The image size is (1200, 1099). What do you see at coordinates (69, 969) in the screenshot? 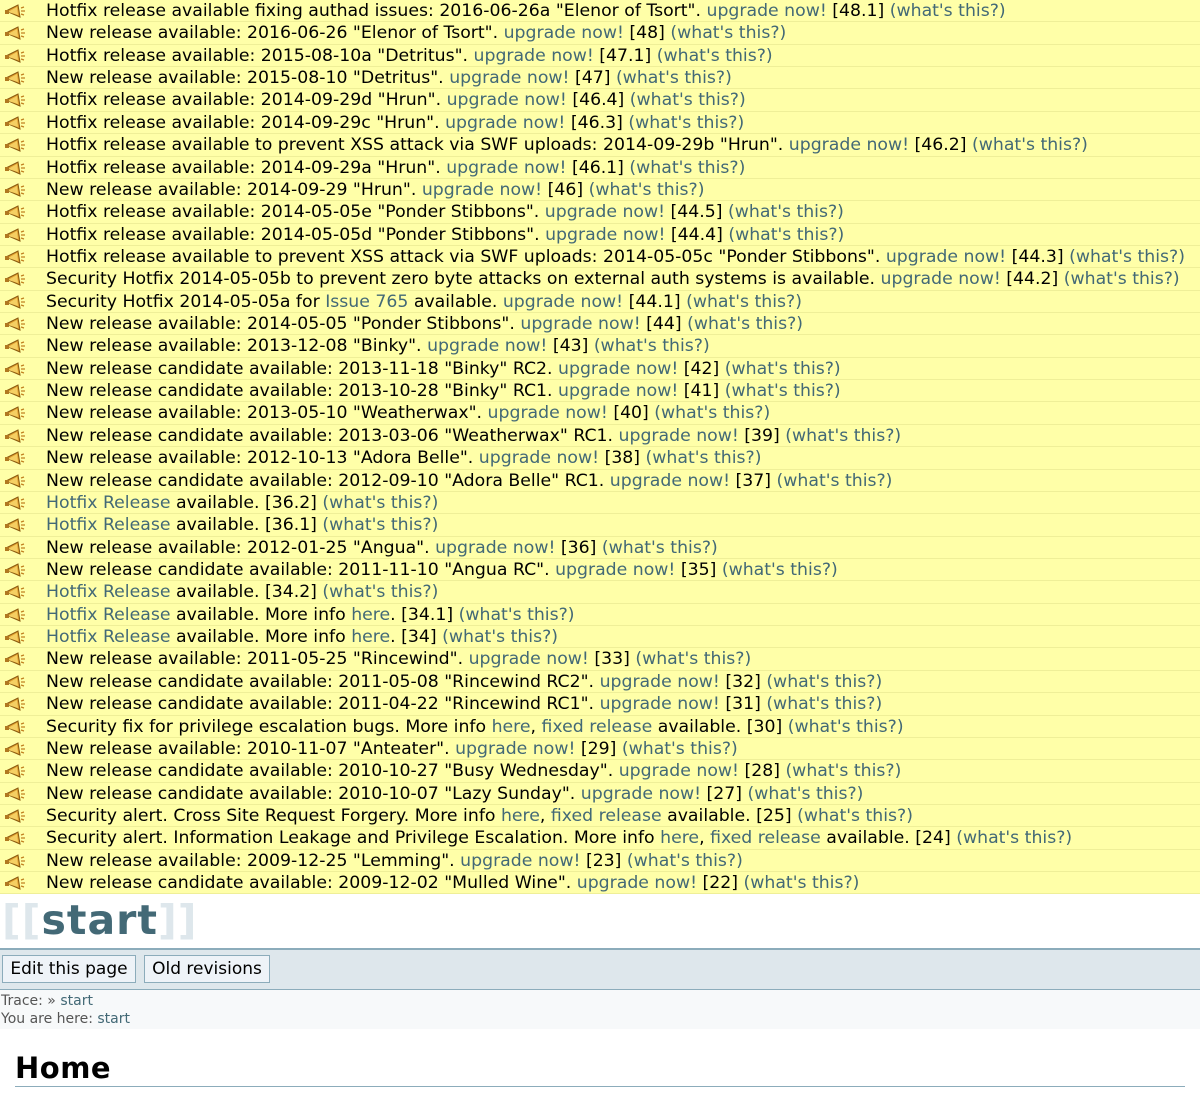
I see `edit-page-button: Edit this page` at bounding box center [69, 969].